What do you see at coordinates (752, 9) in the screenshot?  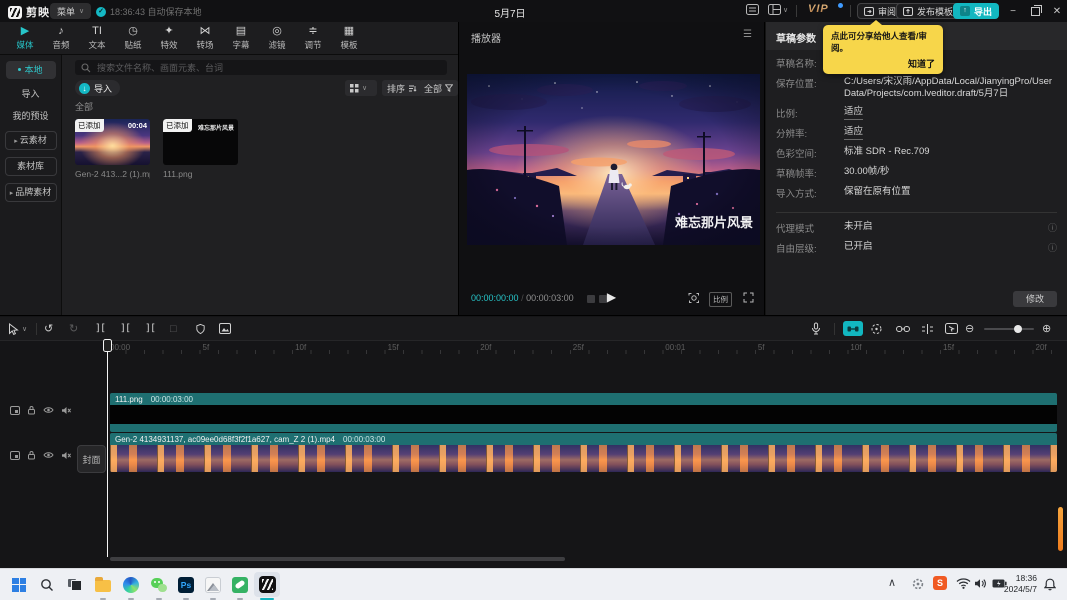 I see `panel-layout-icon` at bounding box center [752, 9].